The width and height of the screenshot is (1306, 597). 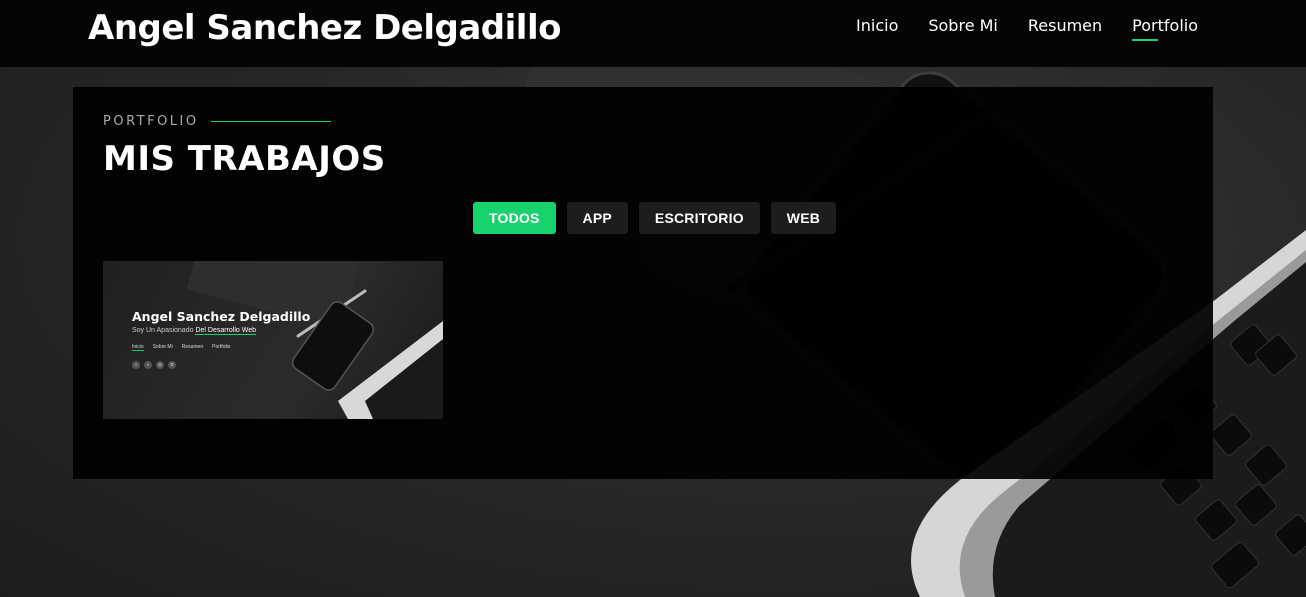 What do you see at coordinates (1065, 28) in the screenshot?
I see `nav-link-resumen: Resumen` at bounding box center [1065, 28].